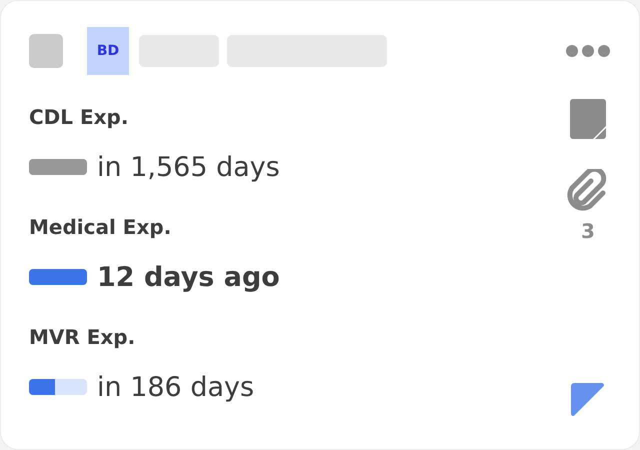  Describe the element at coordinates (46, 51) in the screenshot. I see `checkbox` at that location.